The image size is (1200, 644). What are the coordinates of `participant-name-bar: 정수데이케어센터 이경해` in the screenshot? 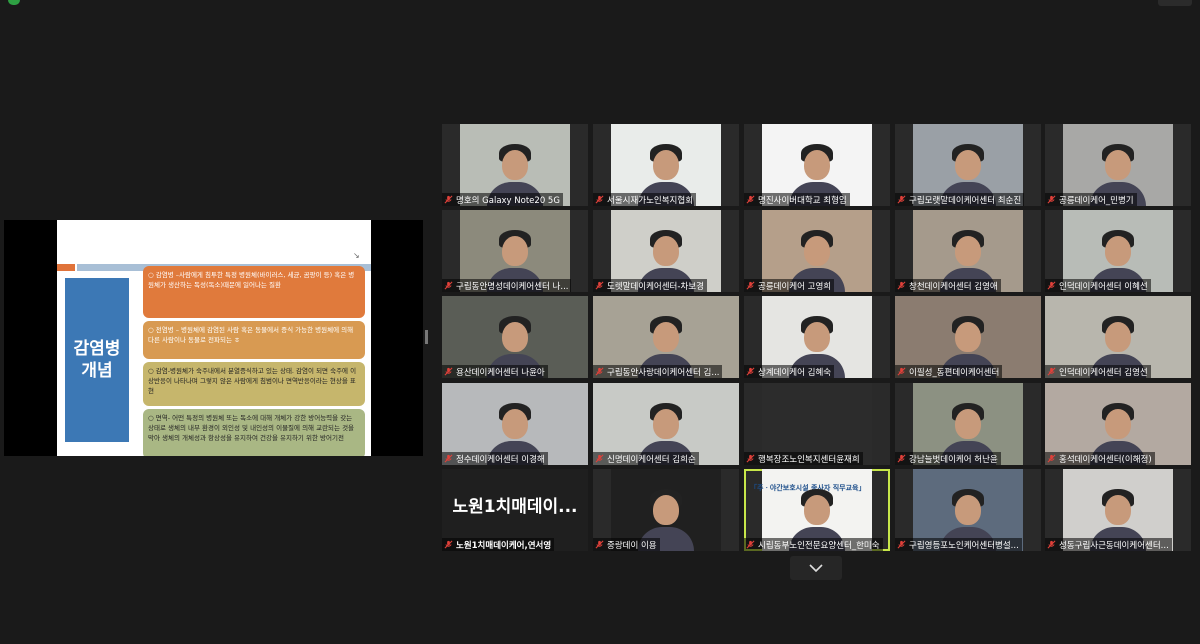 It's located at (495, 458).